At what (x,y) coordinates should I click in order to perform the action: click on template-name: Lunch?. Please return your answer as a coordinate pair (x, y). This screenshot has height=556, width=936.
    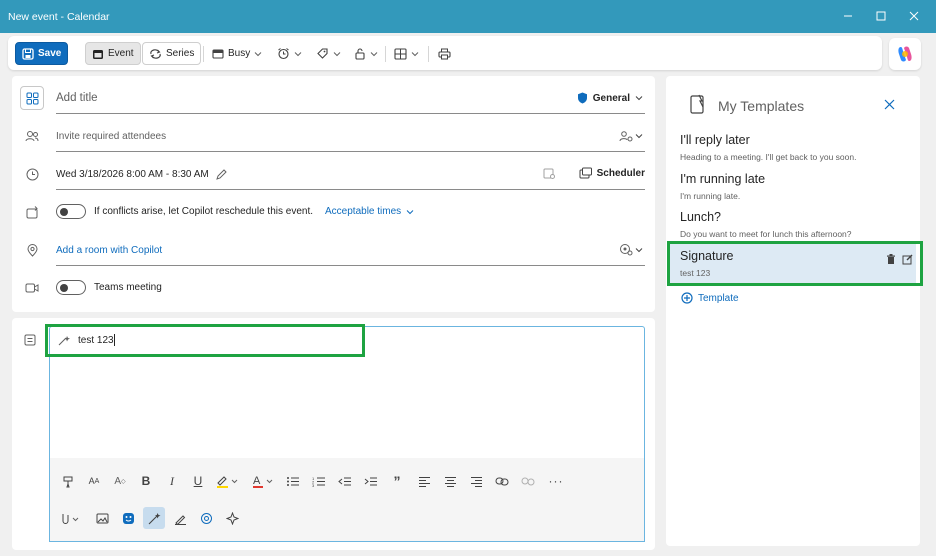
    Looking at the image, I should click on (701, 217).